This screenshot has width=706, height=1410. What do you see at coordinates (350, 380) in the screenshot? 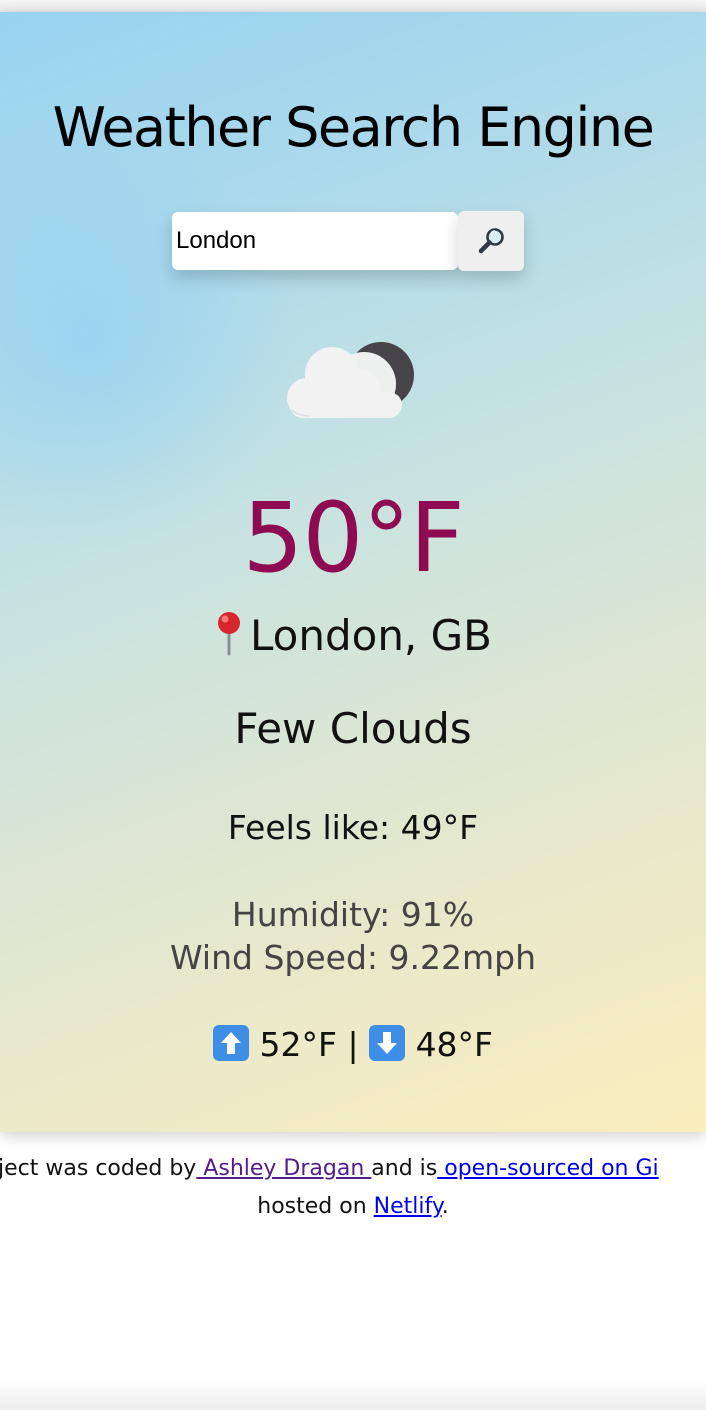
I see `few-clouds-night-icon` at bounding box center [350, 380].